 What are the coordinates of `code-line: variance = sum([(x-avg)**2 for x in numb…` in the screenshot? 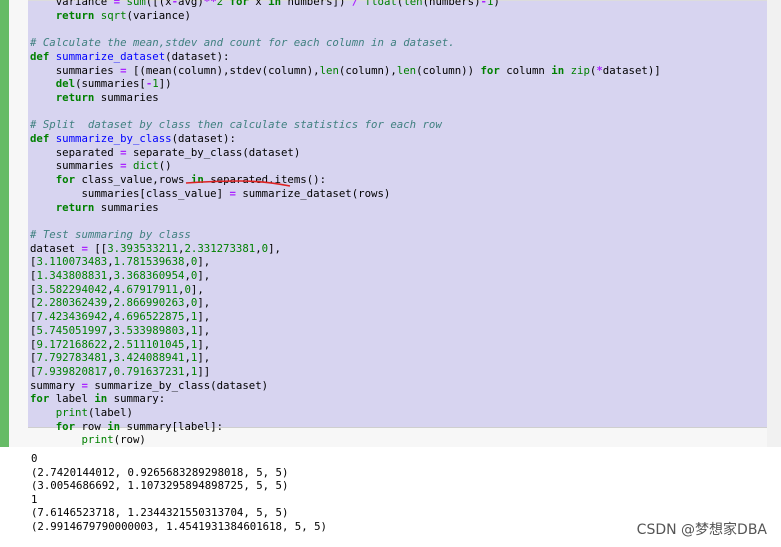 It's located at (265, 4).